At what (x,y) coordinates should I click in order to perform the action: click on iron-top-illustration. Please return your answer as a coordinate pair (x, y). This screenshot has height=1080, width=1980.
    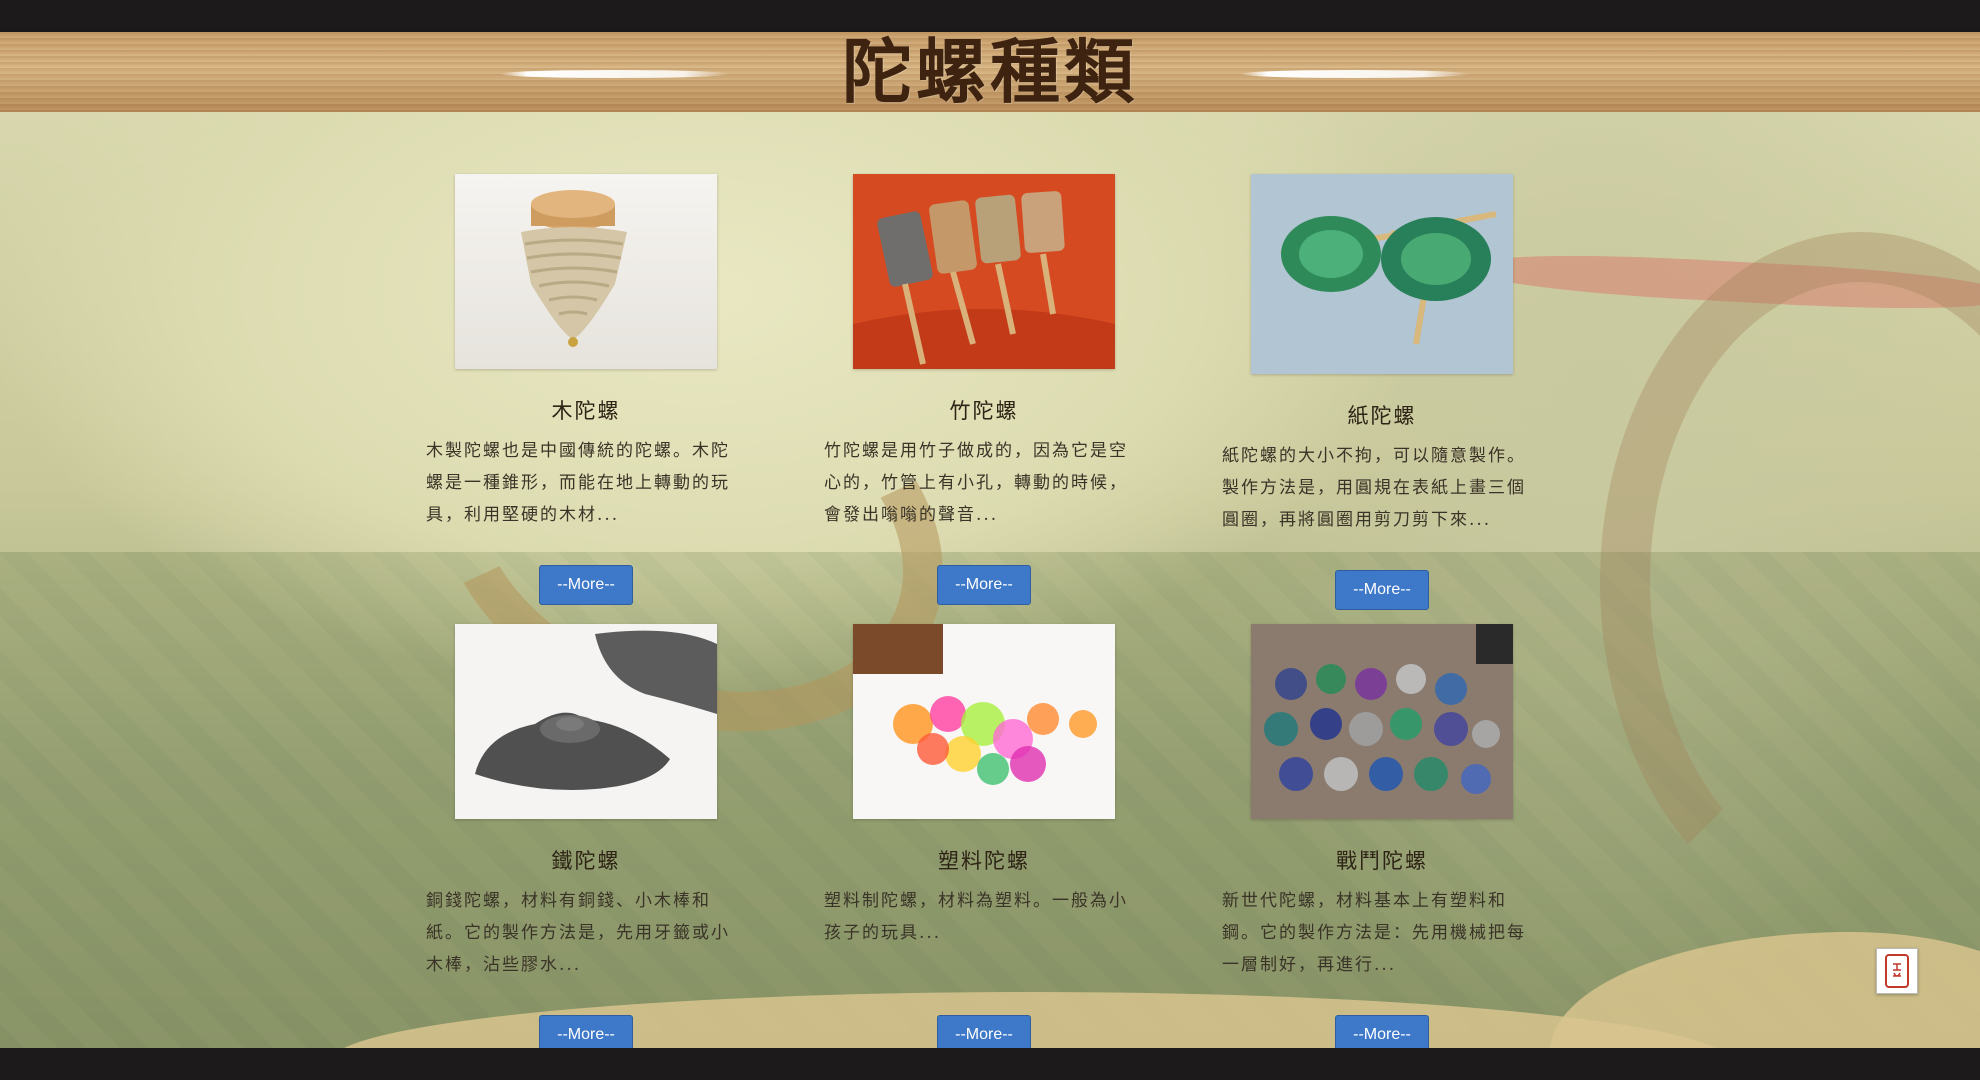
    Looking at the image, I should click on (596, 710).